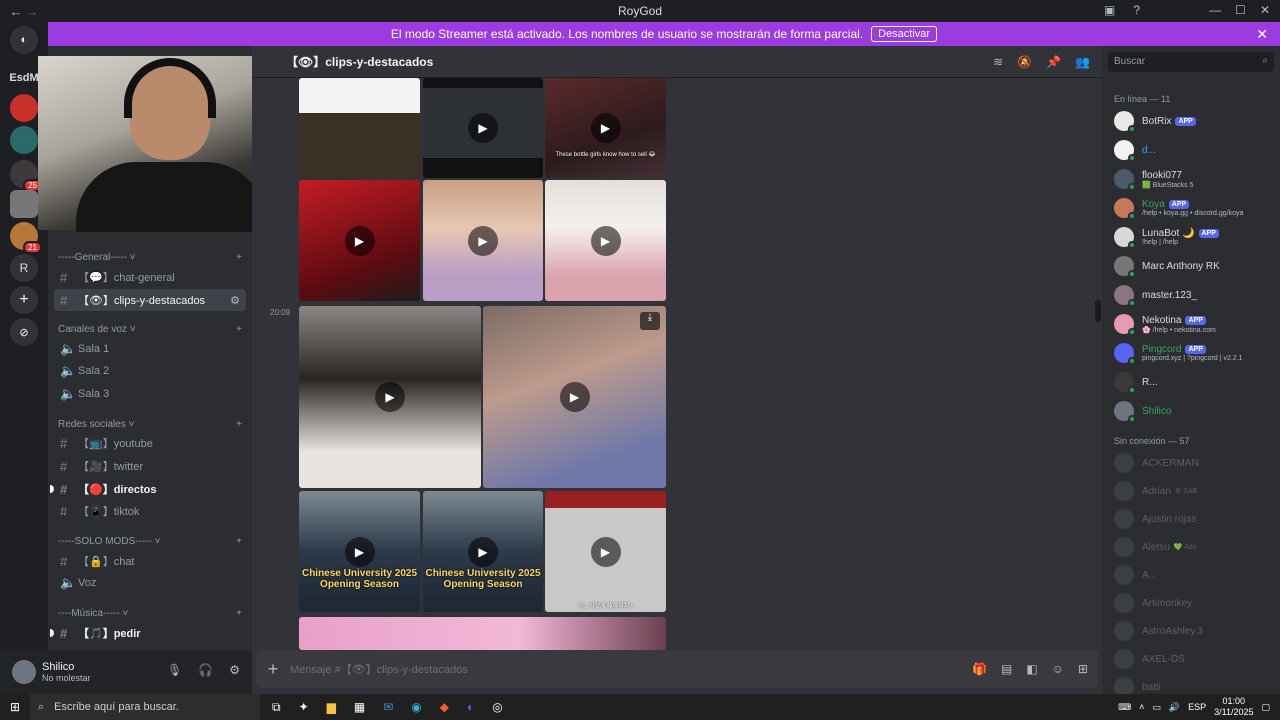 This screenshot has height=720, width=1280. What do you see at coordinates (150, 394) in the screenshot?
I see `voice-channel-sala-3: 🔈 Sala 3` at bounding box center [150, 394].